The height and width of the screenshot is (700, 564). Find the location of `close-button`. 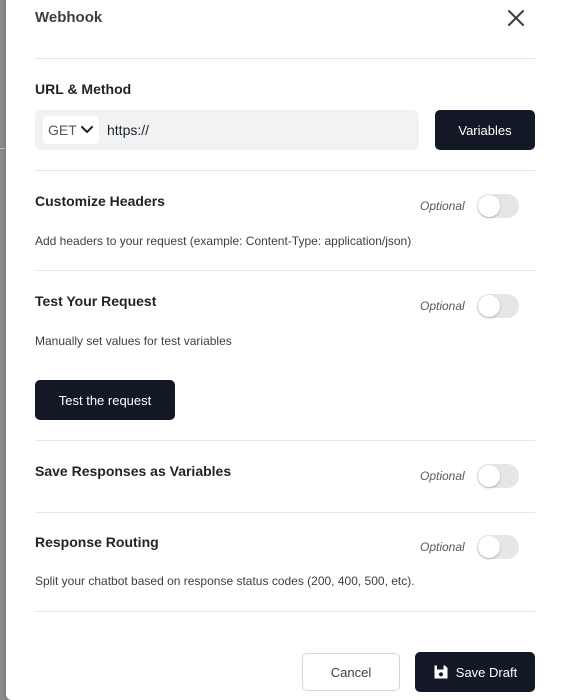

close-button is located at coordinates (516, 18).